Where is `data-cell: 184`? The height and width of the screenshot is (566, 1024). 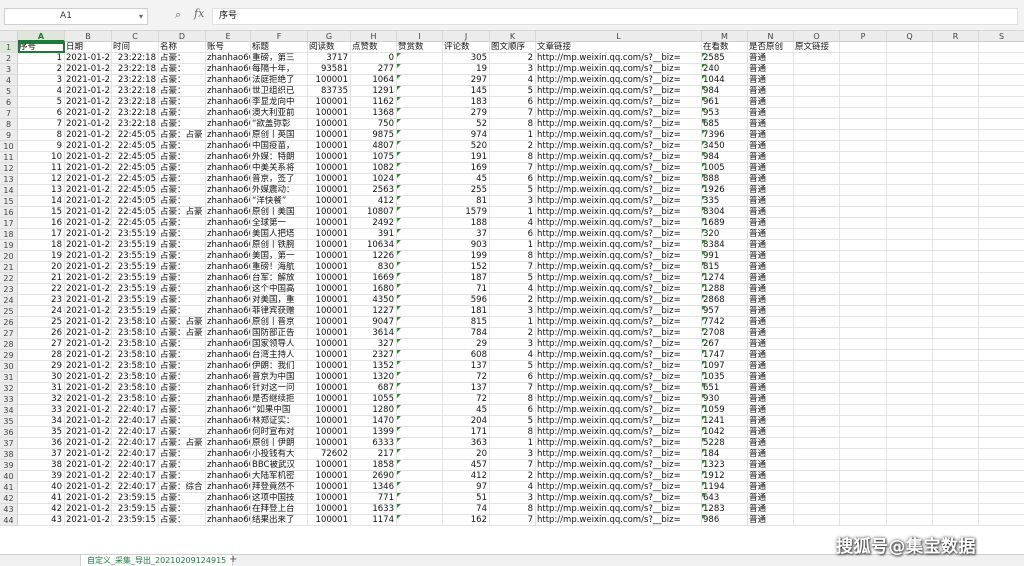
data-cell: 184 is located at coordinates (725, 454).